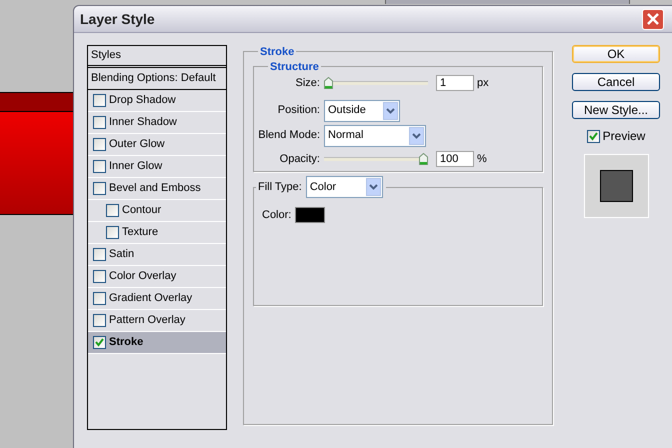 This screenshot has width=672, height=448. Describe the element at coordinates (362, 111) in the screenshot. I see `dropdown: Outside` at that location.